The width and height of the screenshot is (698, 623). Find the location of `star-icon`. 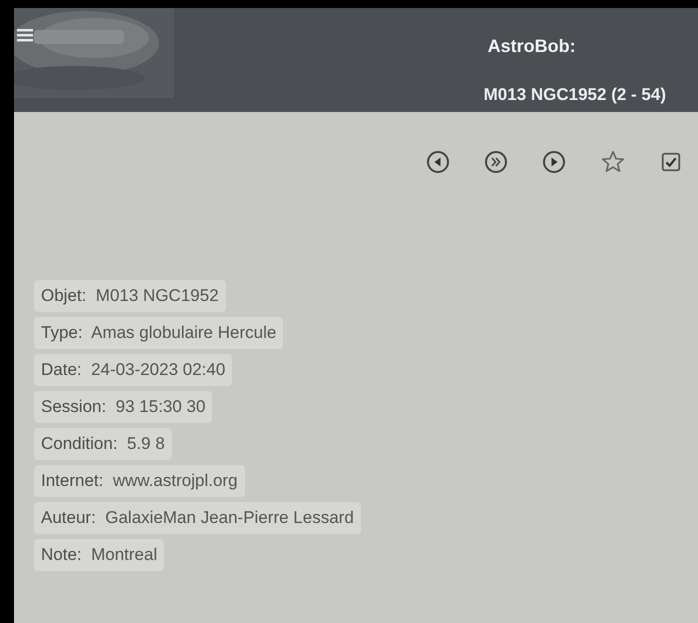

star-icon is located at coordinates (613, 162).